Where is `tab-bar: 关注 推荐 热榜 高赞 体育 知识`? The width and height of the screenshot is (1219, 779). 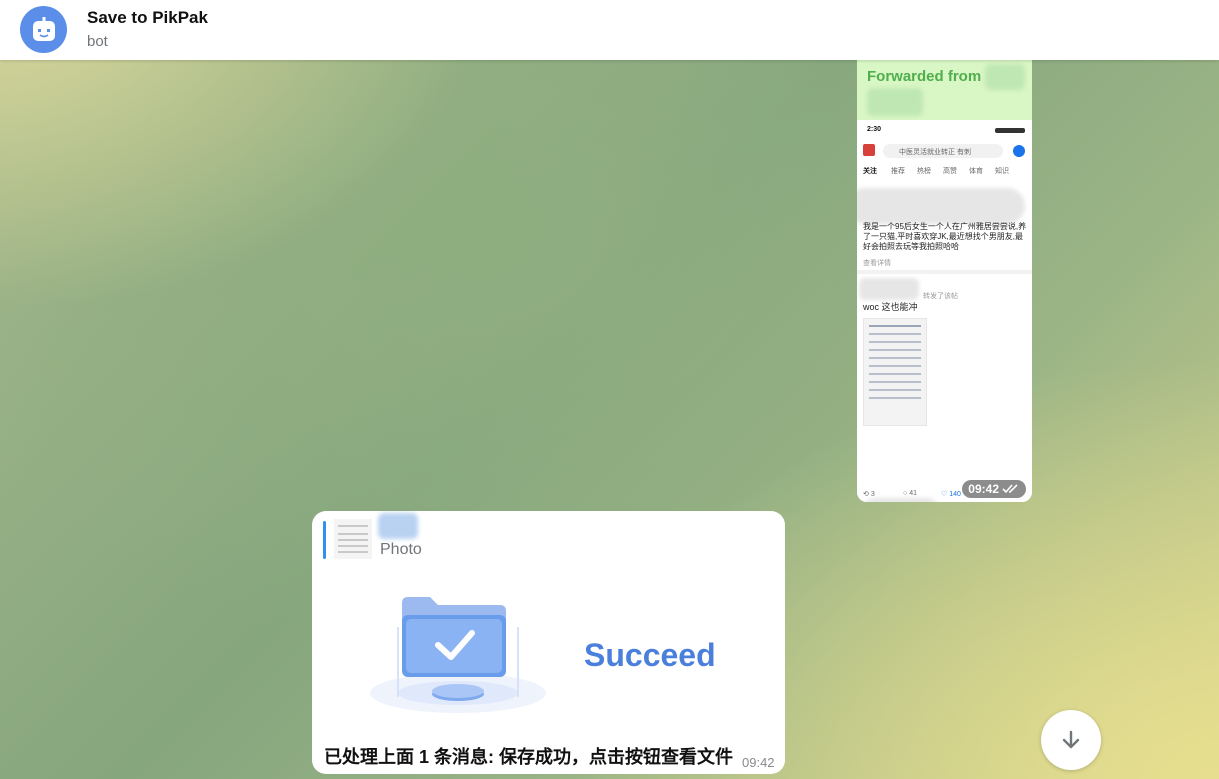 tab-bar: 关注 推荐 热榜 高赞 体育 知识 is located at coordinates (936, 171).